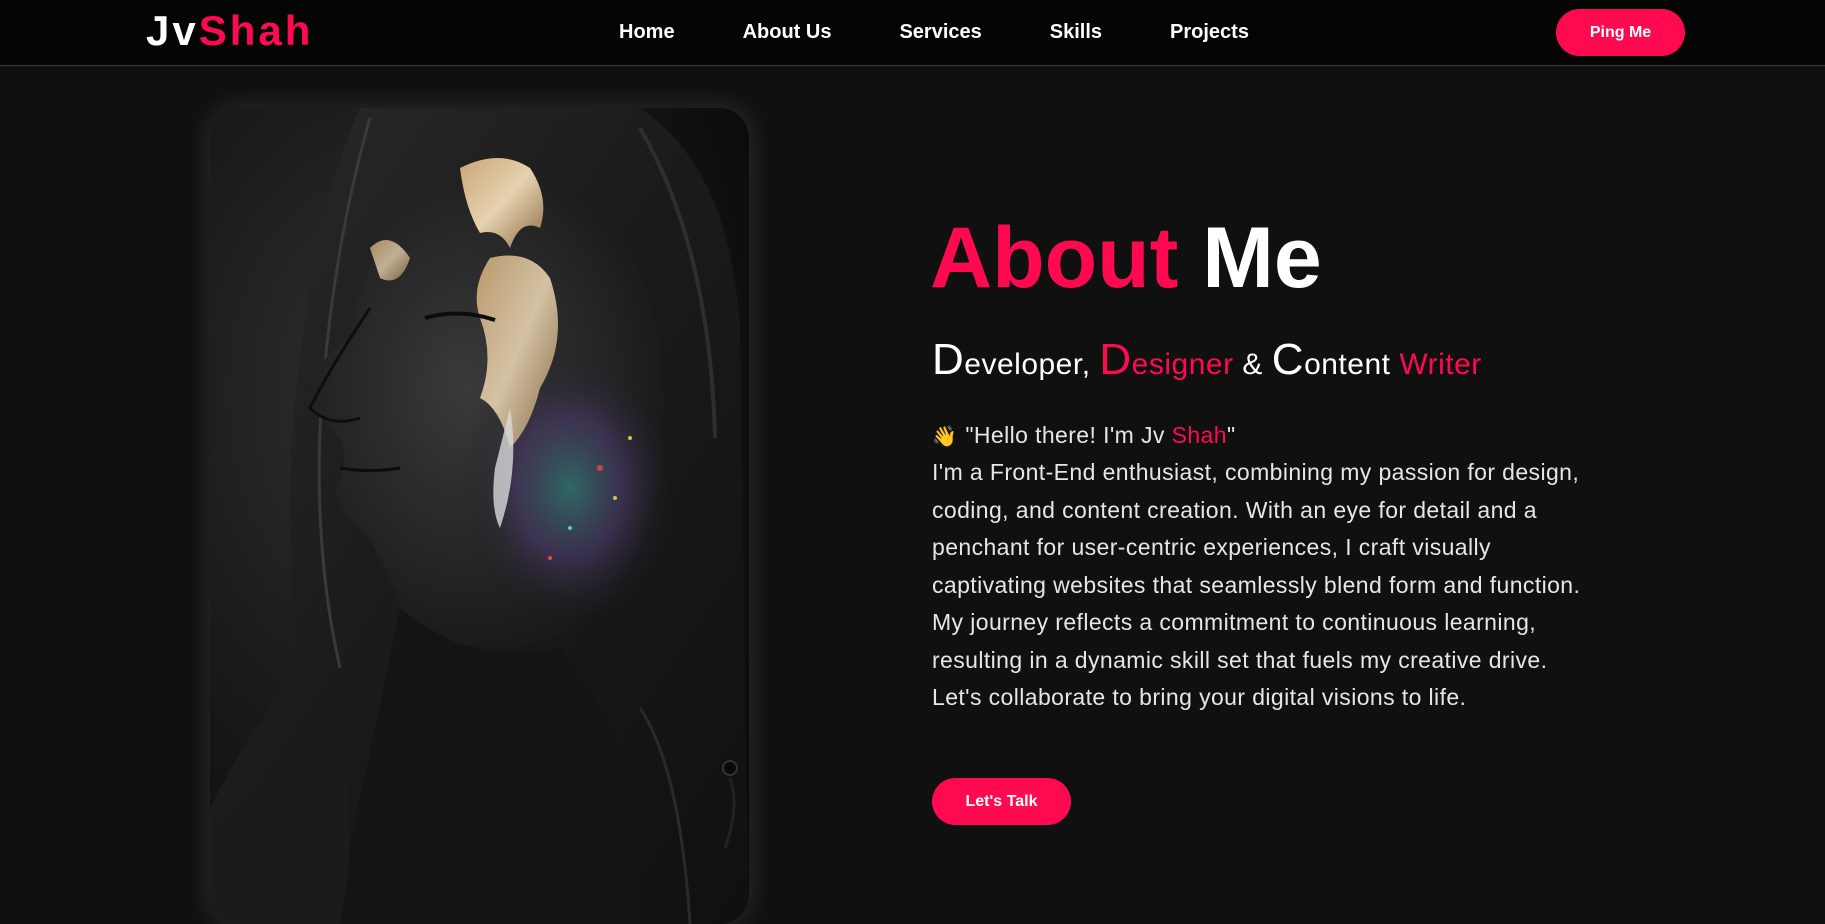  What do you see at coordinates (1440, 364) in the screenshot?
I see `role-writer: Writer` at bounding box center [1440, 364].